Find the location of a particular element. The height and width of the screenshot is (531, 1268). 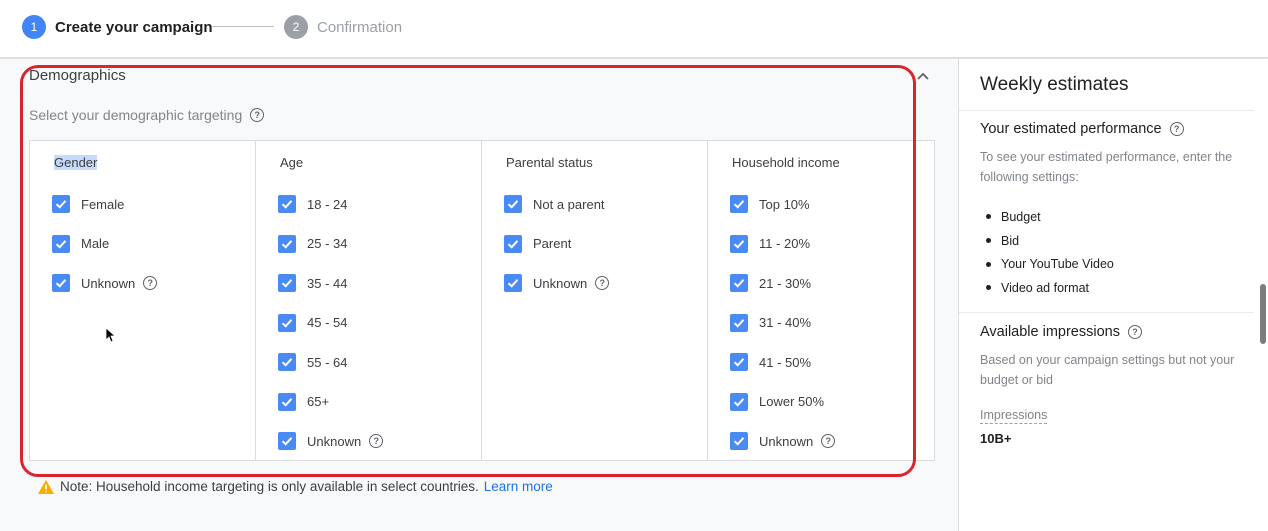

step-confirmation: 2 Confirmation is located at coordinates (343, 27).